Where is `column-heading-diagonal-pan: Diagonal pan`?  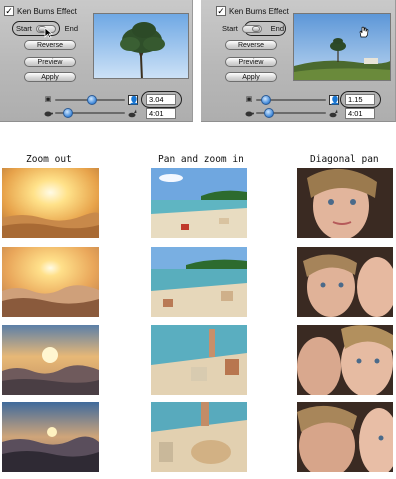
column-heading-diagonal-pan: Diagonal pan is located at coordinates (344, 159).